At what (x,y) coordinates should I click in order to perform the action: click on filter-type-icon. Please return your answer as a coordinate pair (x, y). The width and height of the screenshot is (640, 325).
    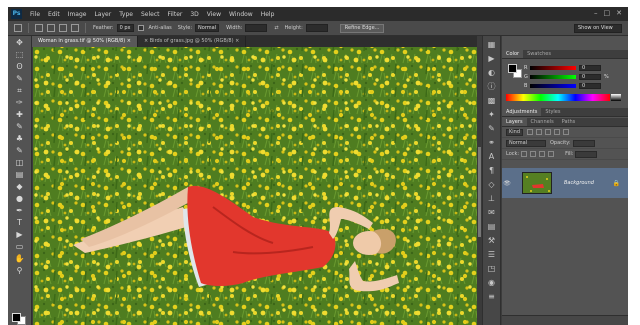
    Looking at the image, I should click on (548, 132).